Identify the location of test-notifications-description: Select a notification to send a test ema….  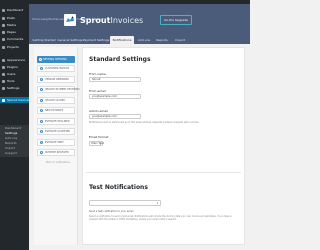
(160, 218).